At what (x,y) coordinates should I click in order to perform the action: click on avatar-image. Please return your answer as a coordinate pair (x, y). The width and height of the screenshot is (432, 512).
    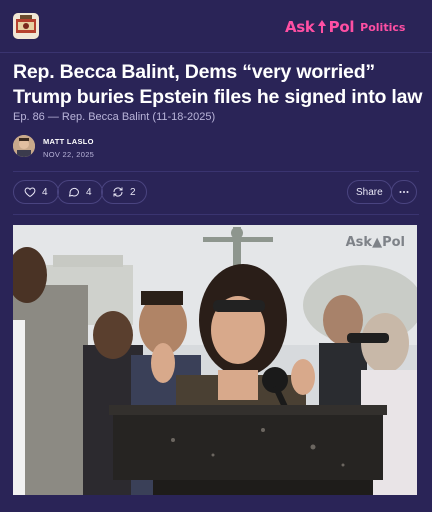
    Looking at the image, I should click on (24, 146).